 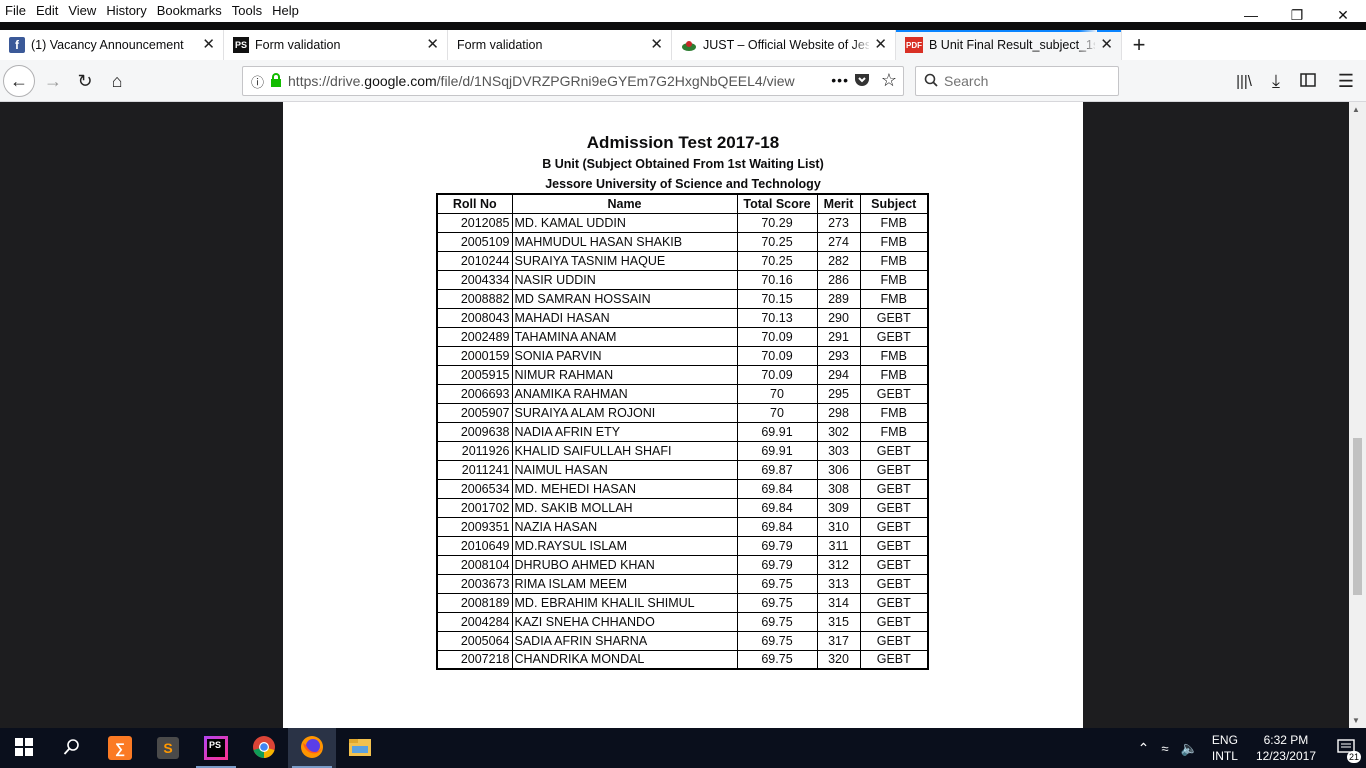 What do you see at coordinates (682, 640) in the screenshot?
I see `table-row: 2005064 SADIA AFRIN SHARNA 69.75 317 GEBT` at bounding box center [682, 640].